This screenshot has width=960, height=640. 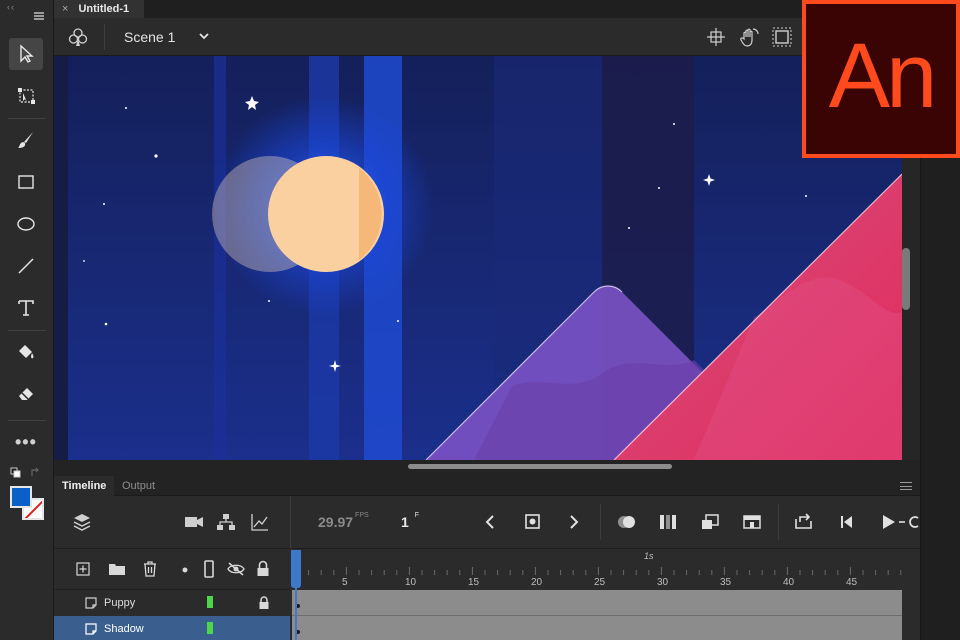 What do you see at coordinates (649, 556) in the screenshot?
I see `second-marker: 1s` at bounding box center [649, 556].